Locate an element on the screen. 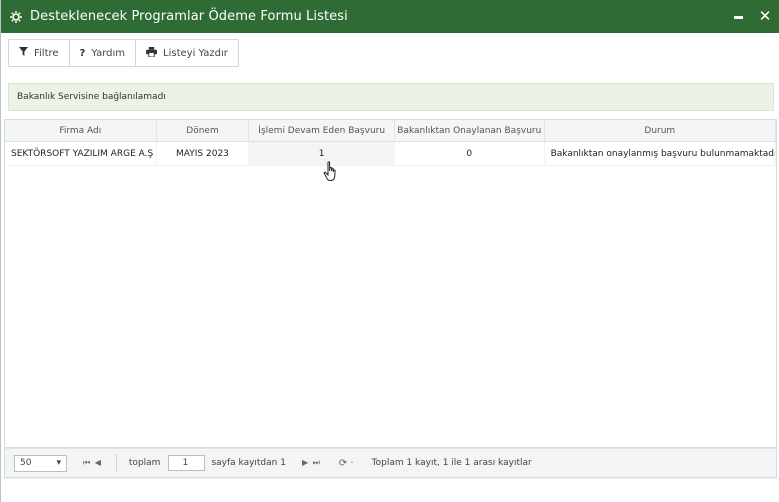 The image size is (779, 502). help-label: Yardım is located at coordinates (108, 53).